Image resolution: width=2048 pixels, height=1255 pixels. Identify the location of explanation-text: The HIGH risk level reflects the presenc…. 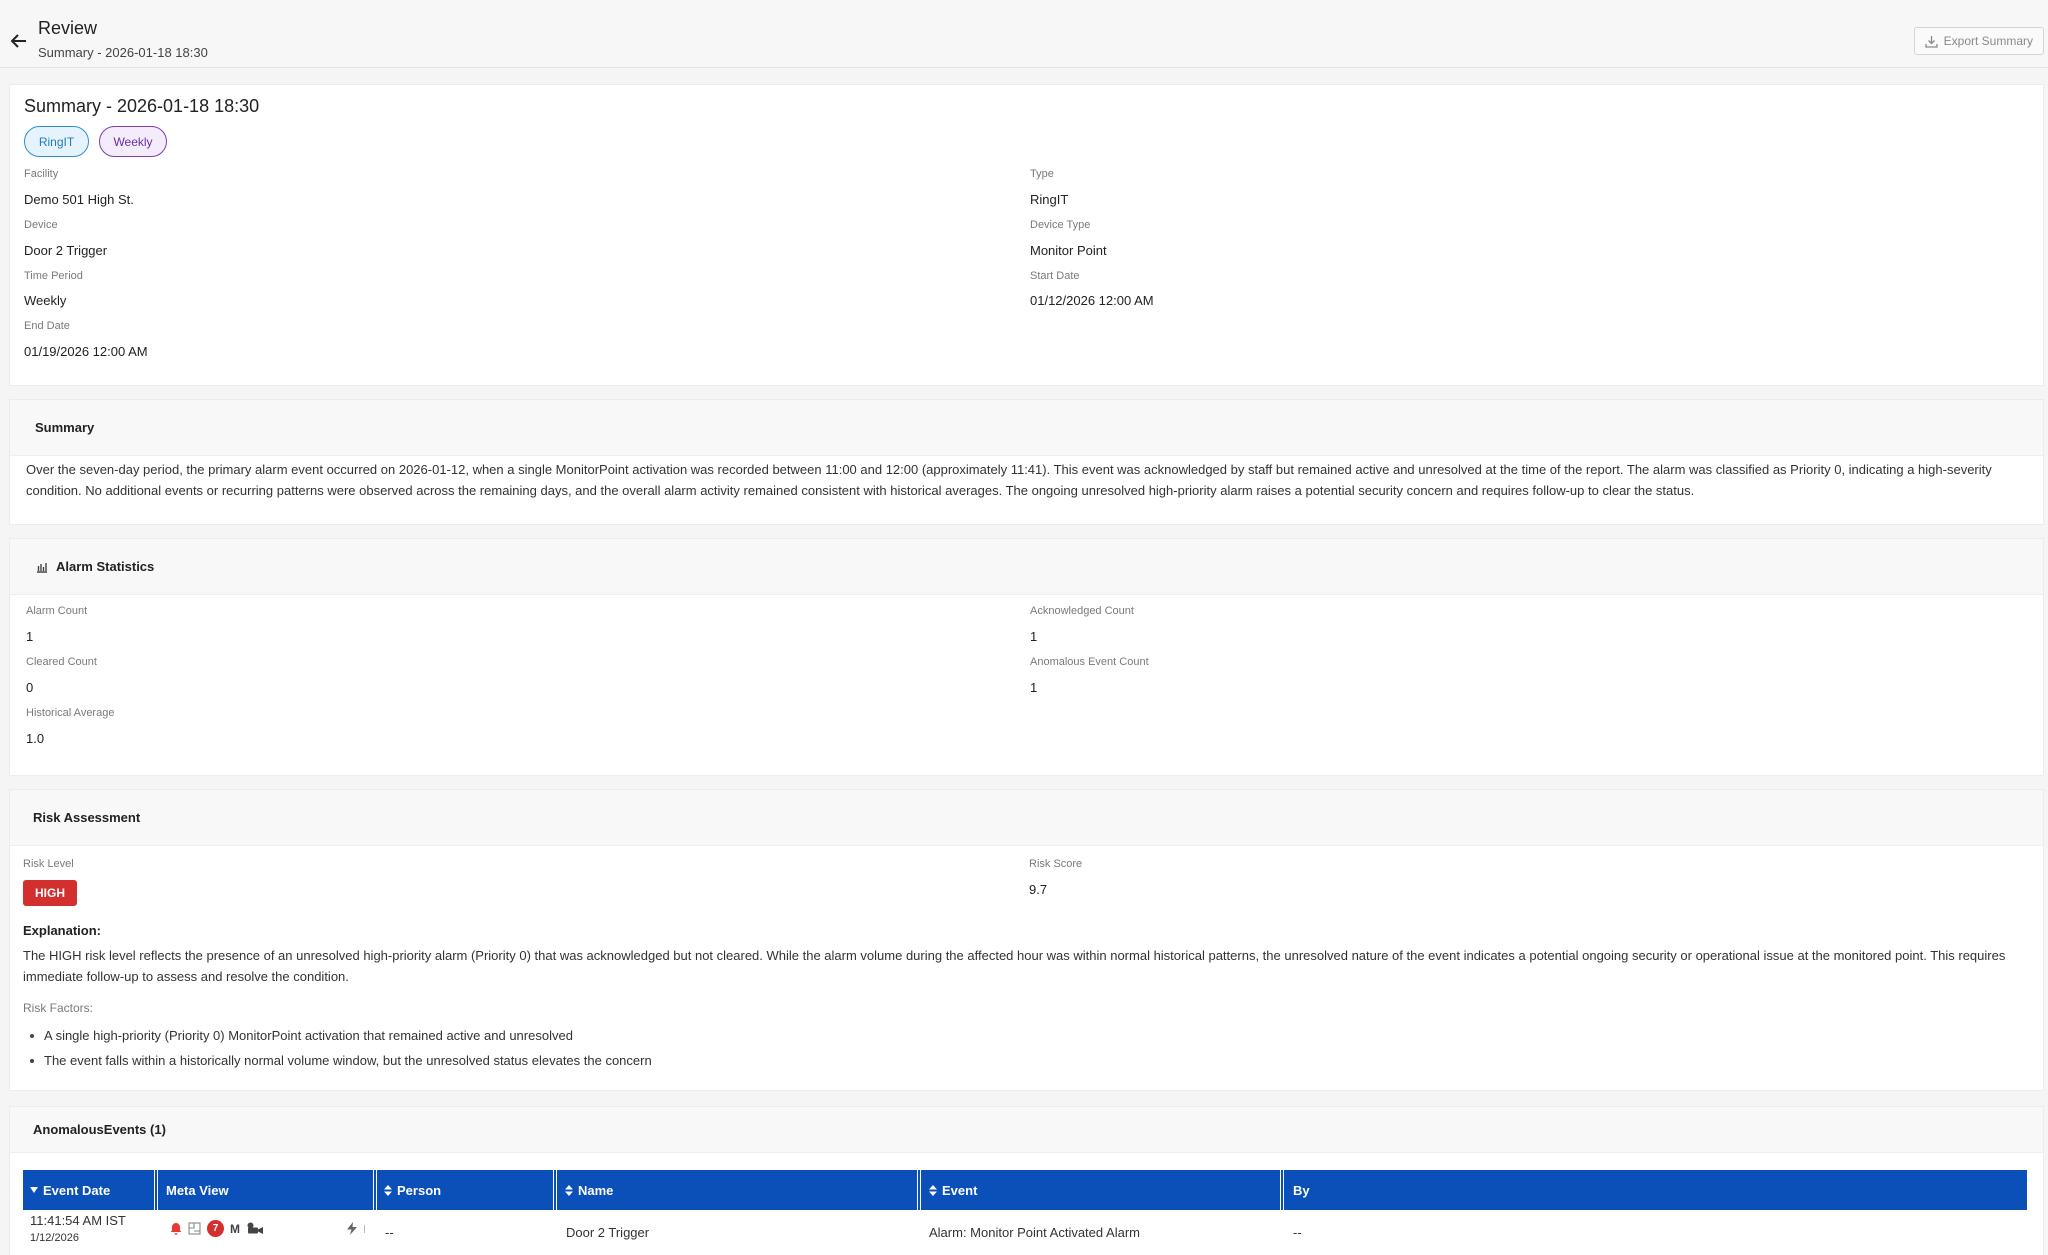
(1014, 966).